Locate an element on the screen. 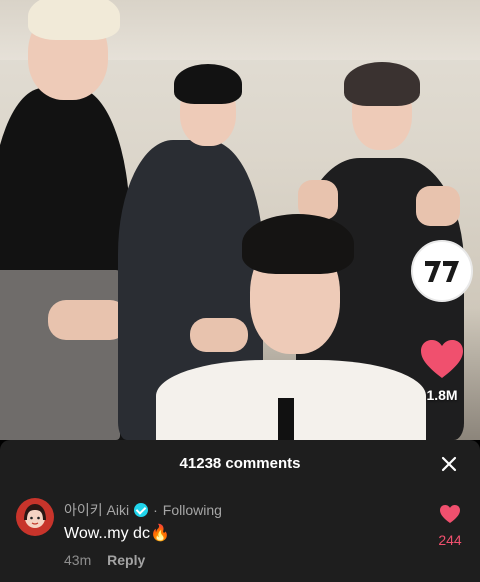 The height and width of the screenshot is (582, 480). comment-meta: 43m Reply is located at coordinates (110, 560).